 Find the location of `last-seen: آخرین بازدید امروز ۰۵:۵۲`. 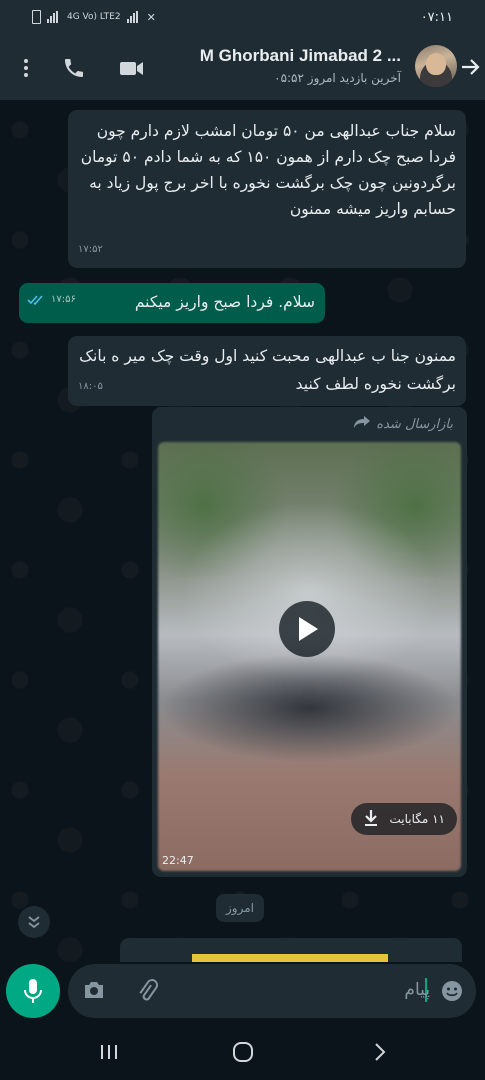

last-seen: آخرین بازدید امروز ۰۵:۵۲ is located at coordinates (337, 78).